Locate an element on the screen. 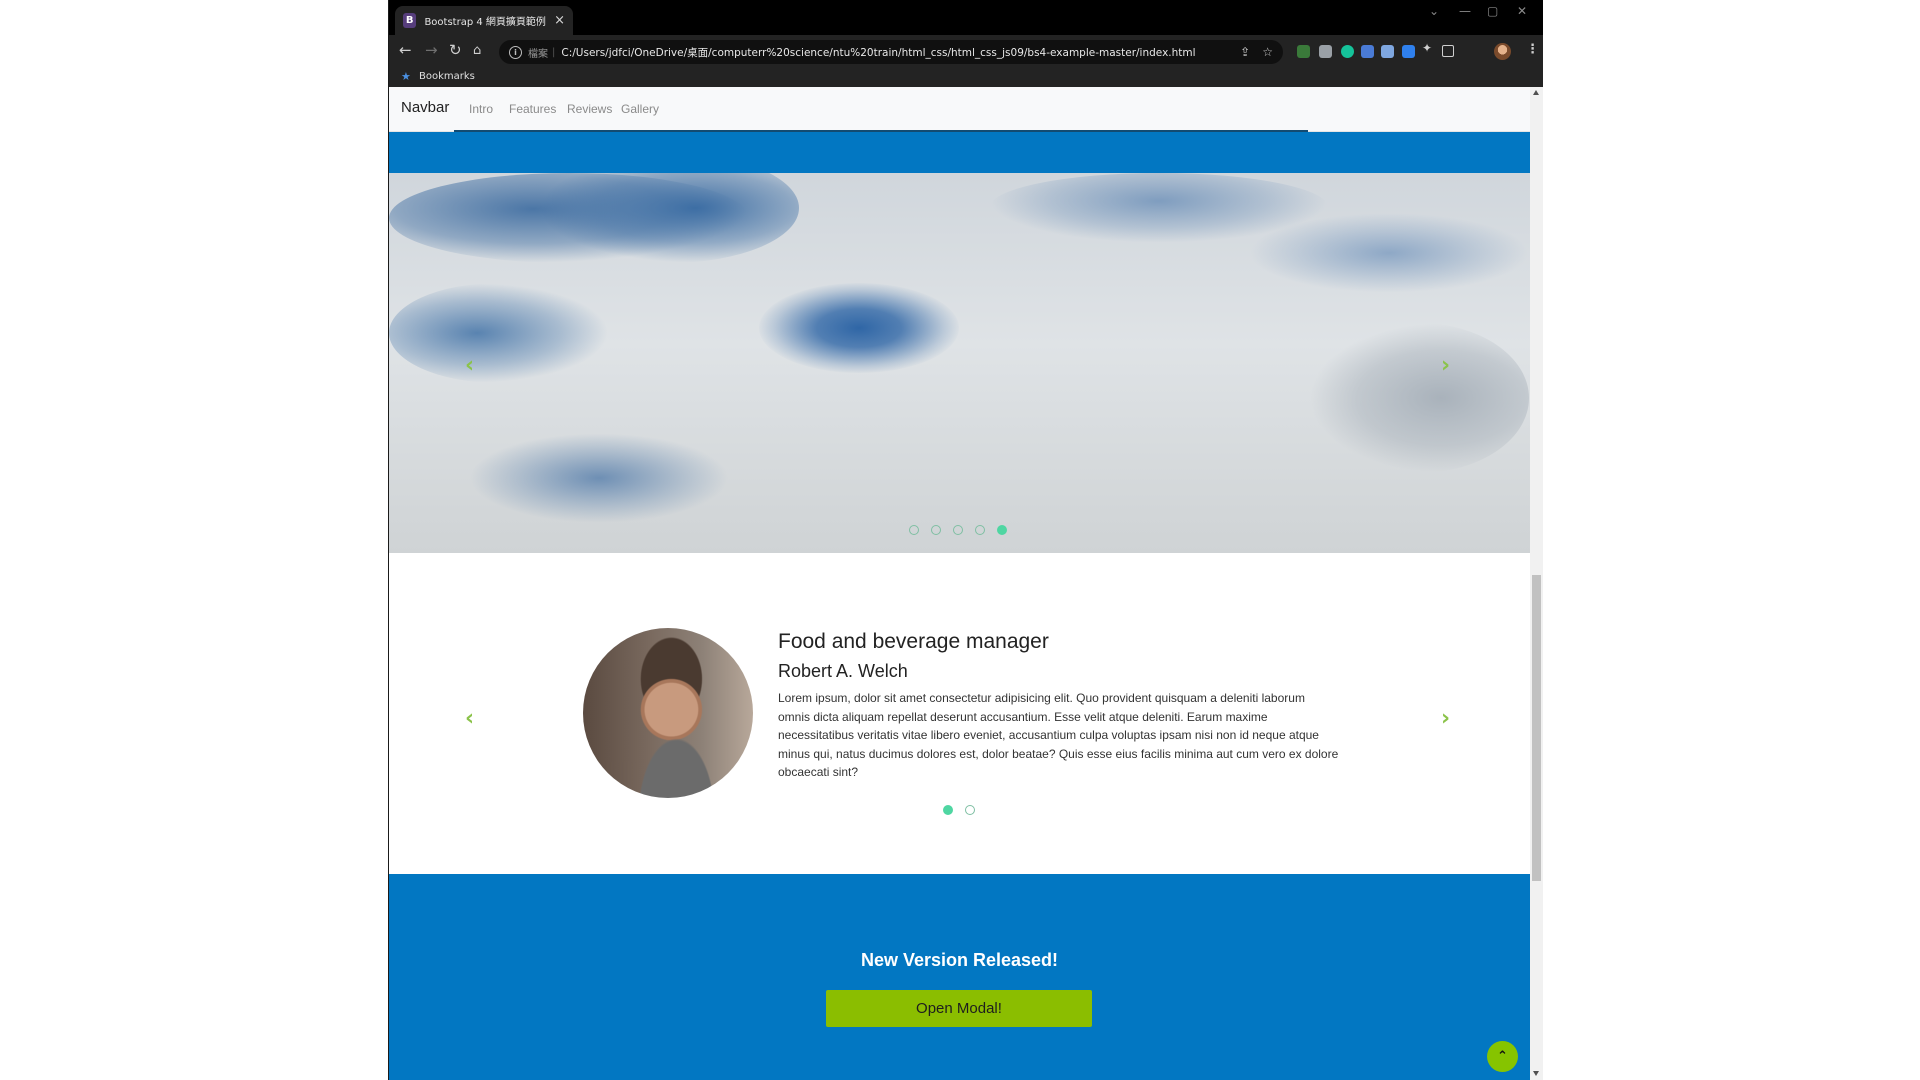  open-modal-button: Open Modal! is located at coordinates (959, 1008).